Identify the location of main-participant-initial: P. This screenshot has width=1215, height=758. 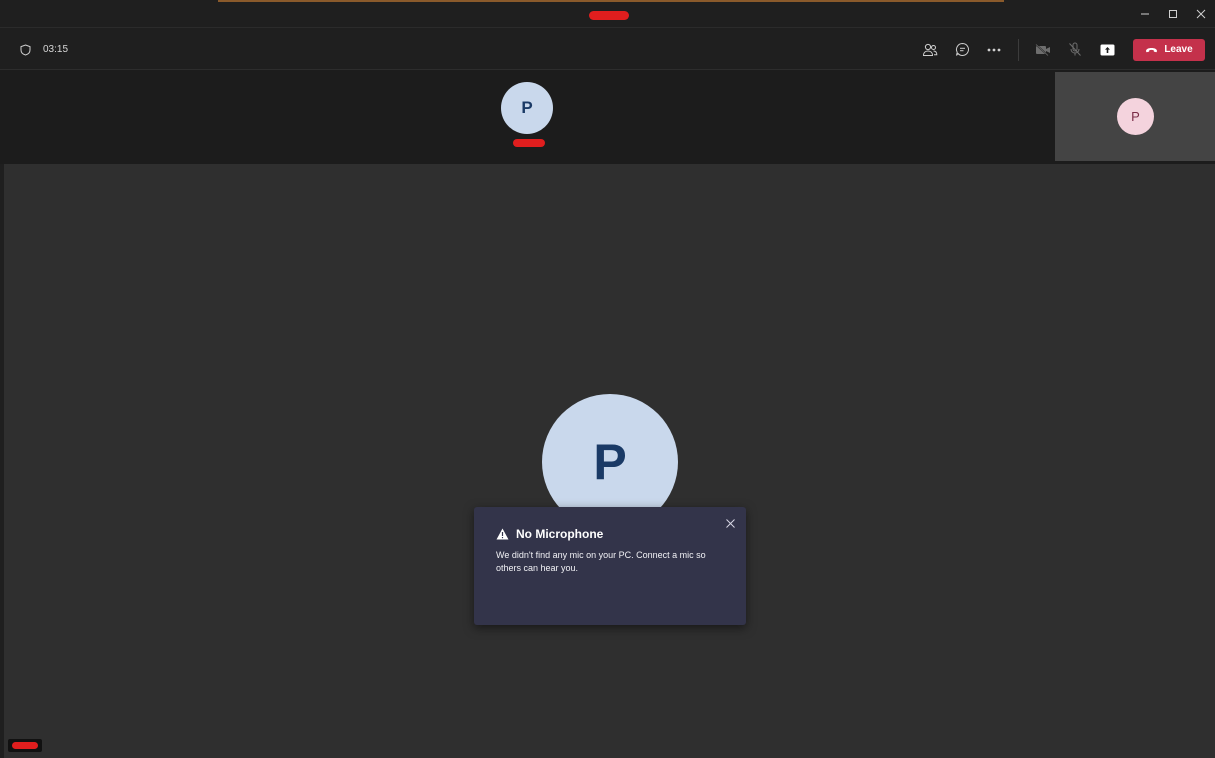
(610, 462).